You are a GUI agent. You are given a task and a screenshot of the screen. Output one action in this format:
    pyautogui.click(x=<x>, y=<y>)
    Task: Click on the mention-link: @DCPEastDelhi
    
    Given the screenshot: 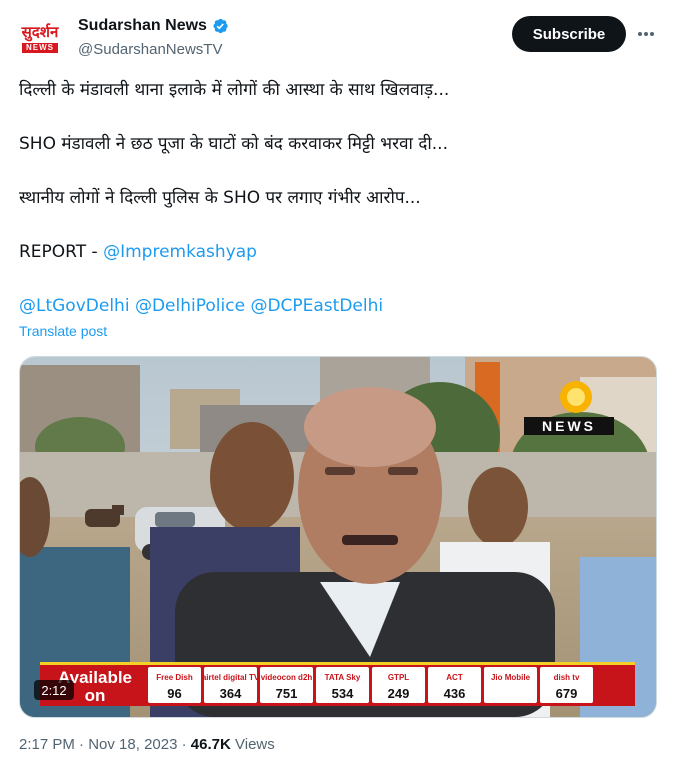 What is the action you would take?
    pyautogui.click(x=316, y=306)
    